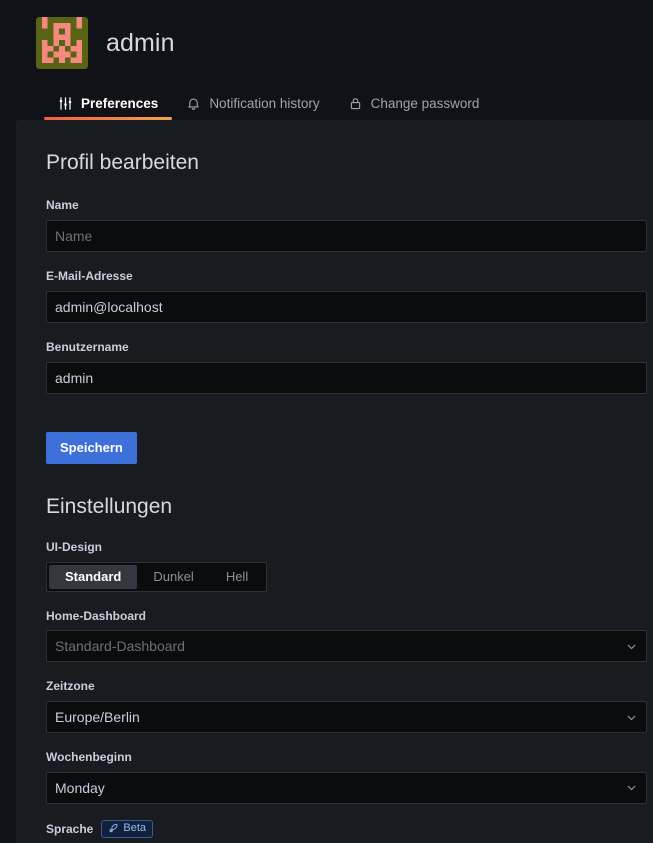  What do you see at coordinates (355, 103) in the screenshot?
I see `lock-icon` at bounding box center [355, 103].